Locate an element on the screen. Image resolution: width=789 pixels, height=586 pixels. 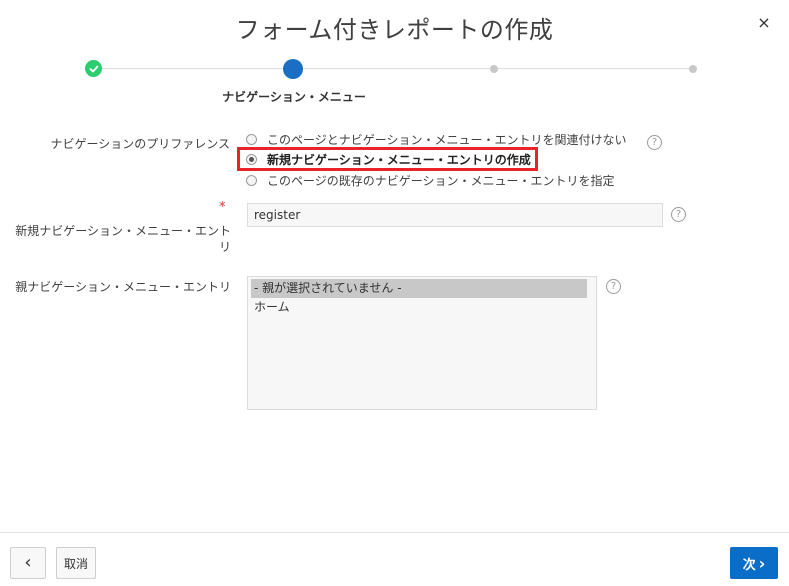
radio-option-no-link: このページとナビゲーション・メニュー・エントリを関連付けない is located at coordinates (436, 139).